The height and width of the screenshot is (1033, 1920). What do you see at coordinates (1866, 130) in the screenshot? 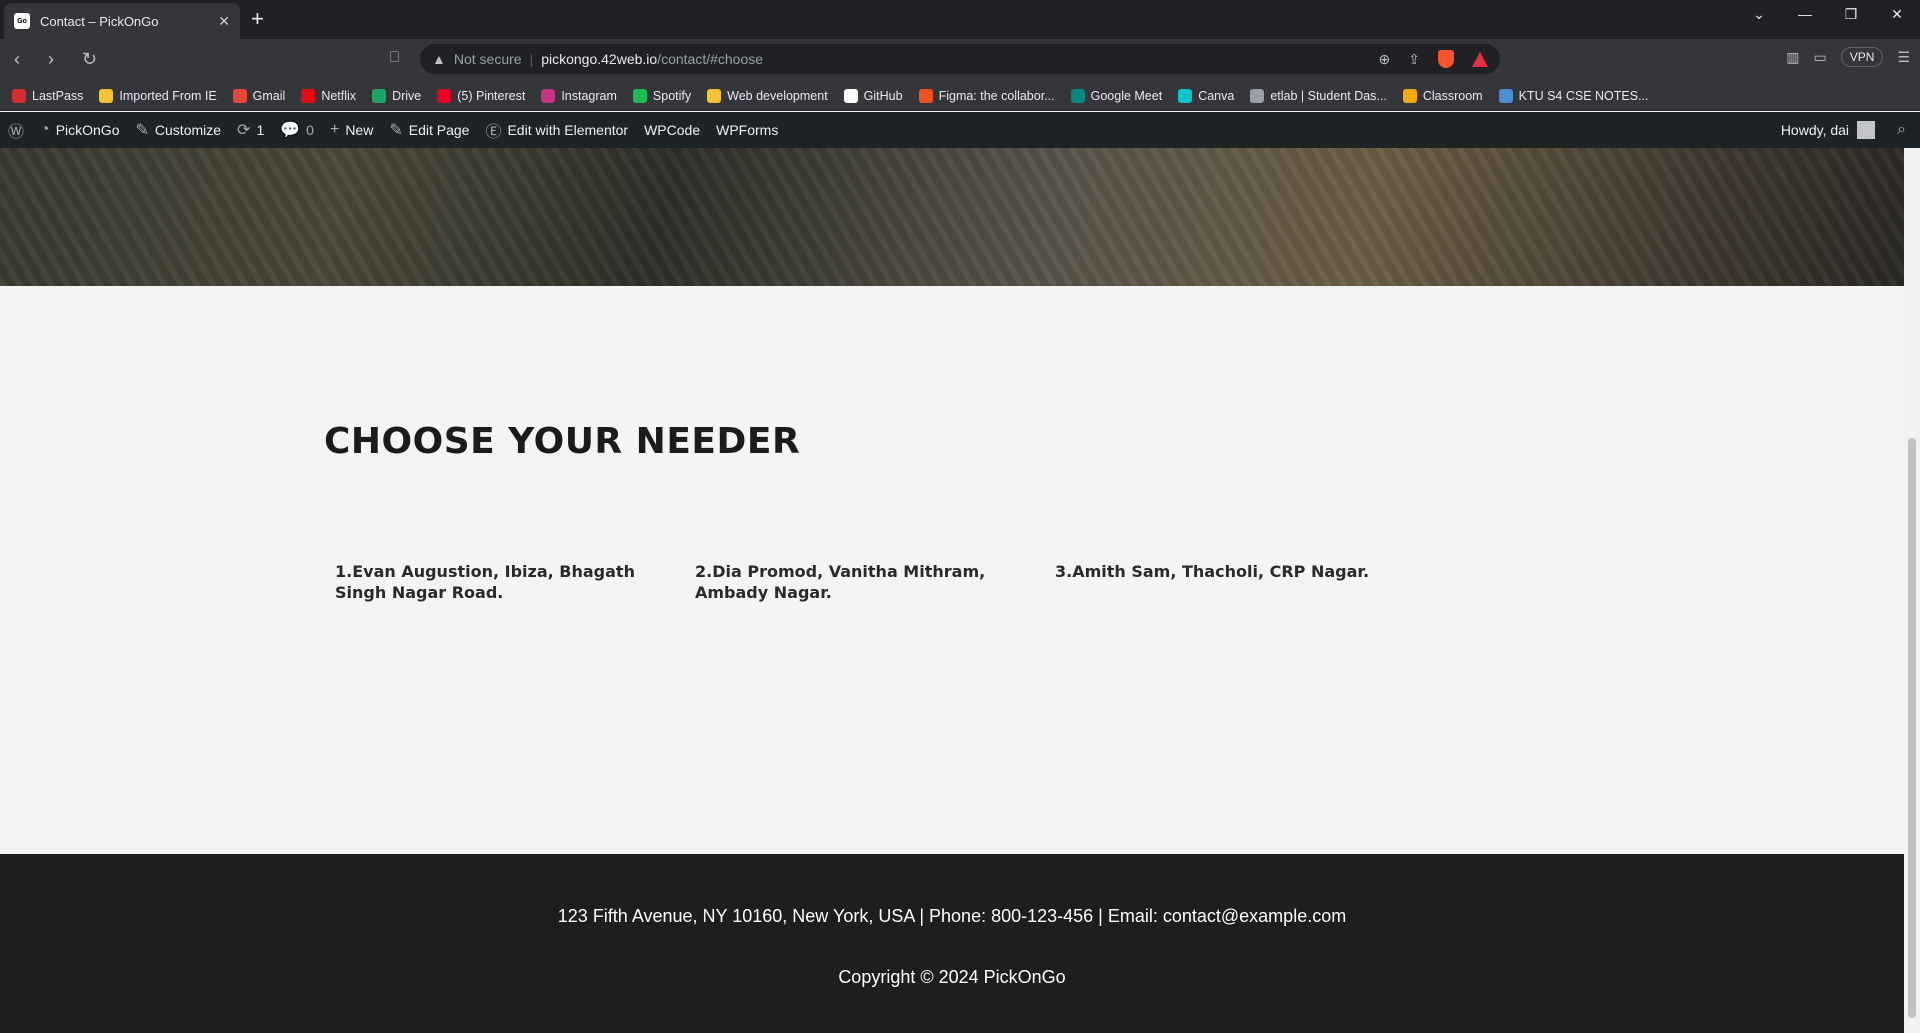
I see `avatar` at bounding box center [1866, 130].